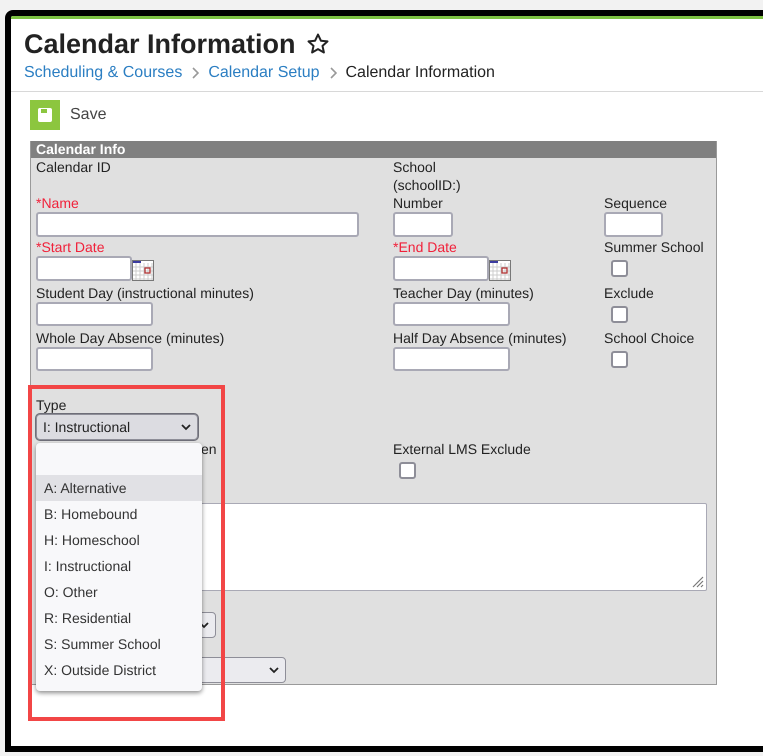 The width and height of the screenshot is (763, 756). What do you see at coordinates (45, 115) in the screenshot?
I see `save-icon` at bounding box center [45, 115].